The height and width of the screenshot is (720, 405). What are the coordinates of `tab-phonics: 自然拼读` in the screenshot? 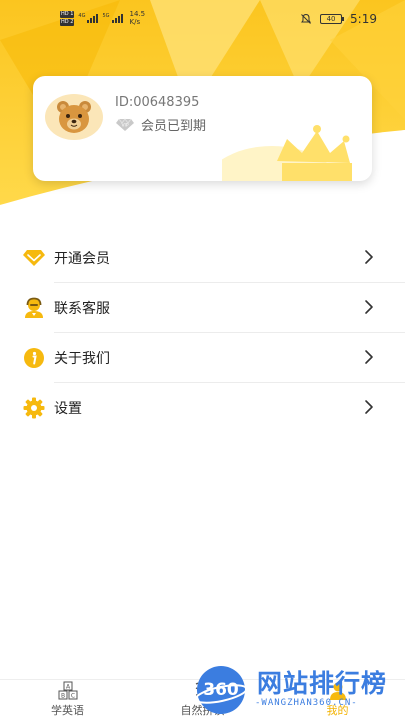 It's located at (202, 700).